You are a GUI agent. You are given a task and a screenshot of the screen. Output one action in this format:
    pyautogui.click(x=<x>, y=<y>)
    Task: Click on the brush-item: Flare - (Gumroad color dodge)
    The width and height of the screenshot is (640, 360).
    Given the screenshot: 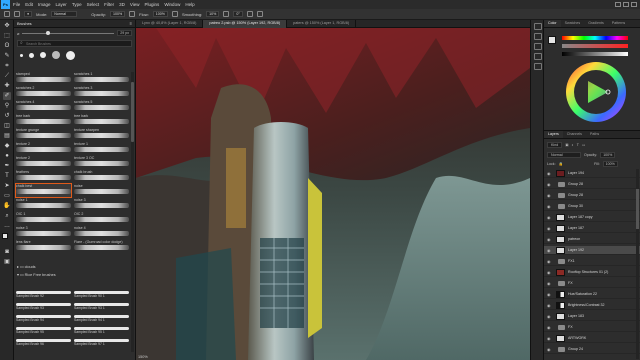 What is the action you would take?
    pyautogui.click(x=101, y=246)
    